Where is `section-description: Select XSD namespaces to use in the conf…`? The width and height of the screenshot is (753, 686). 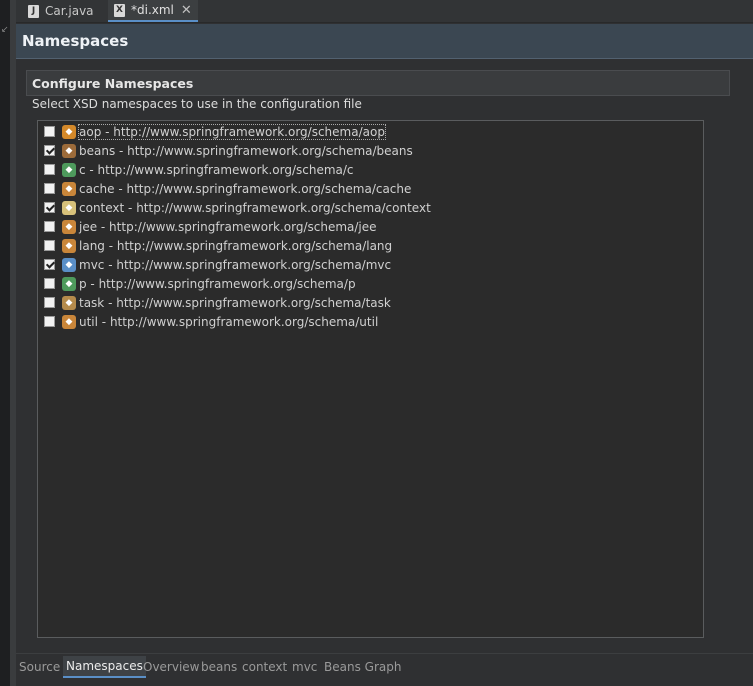
section-description: Select XSD namespaces to use in the conf… is located at coordinates (197, 104).